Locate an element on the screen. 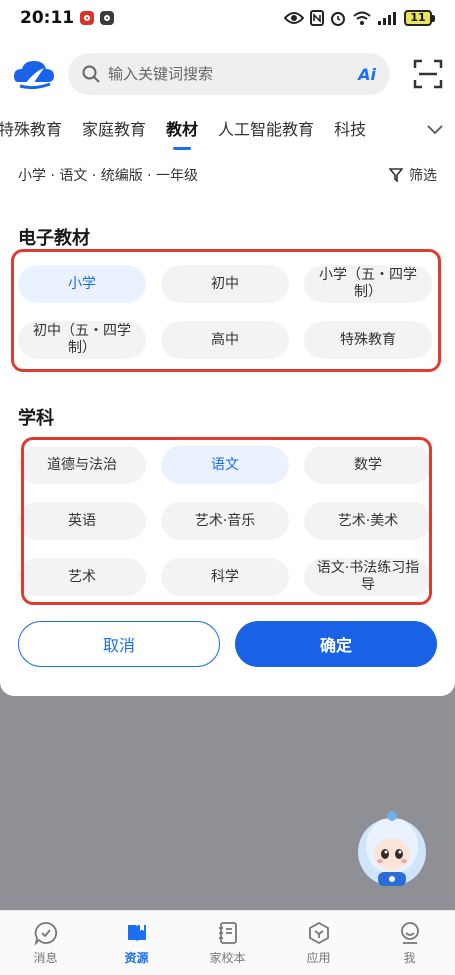 The width and height of the screenshot is (455, 975). battery-level: 11 is located at coordinates (418, 18).